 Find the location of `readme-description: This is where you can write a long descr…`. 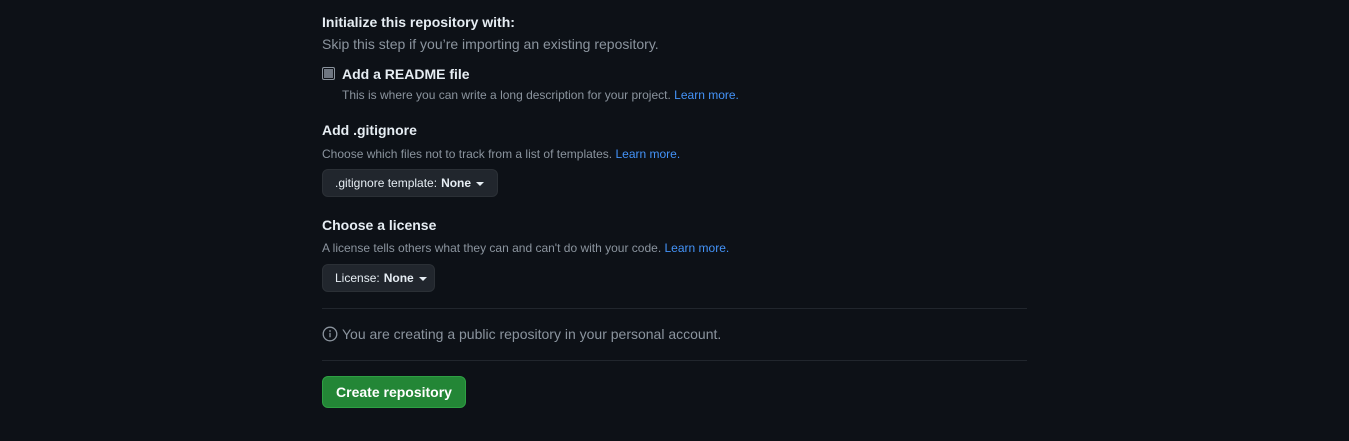

readme-description: This is where you can write a long descr… is located at coordinates (540, 95).